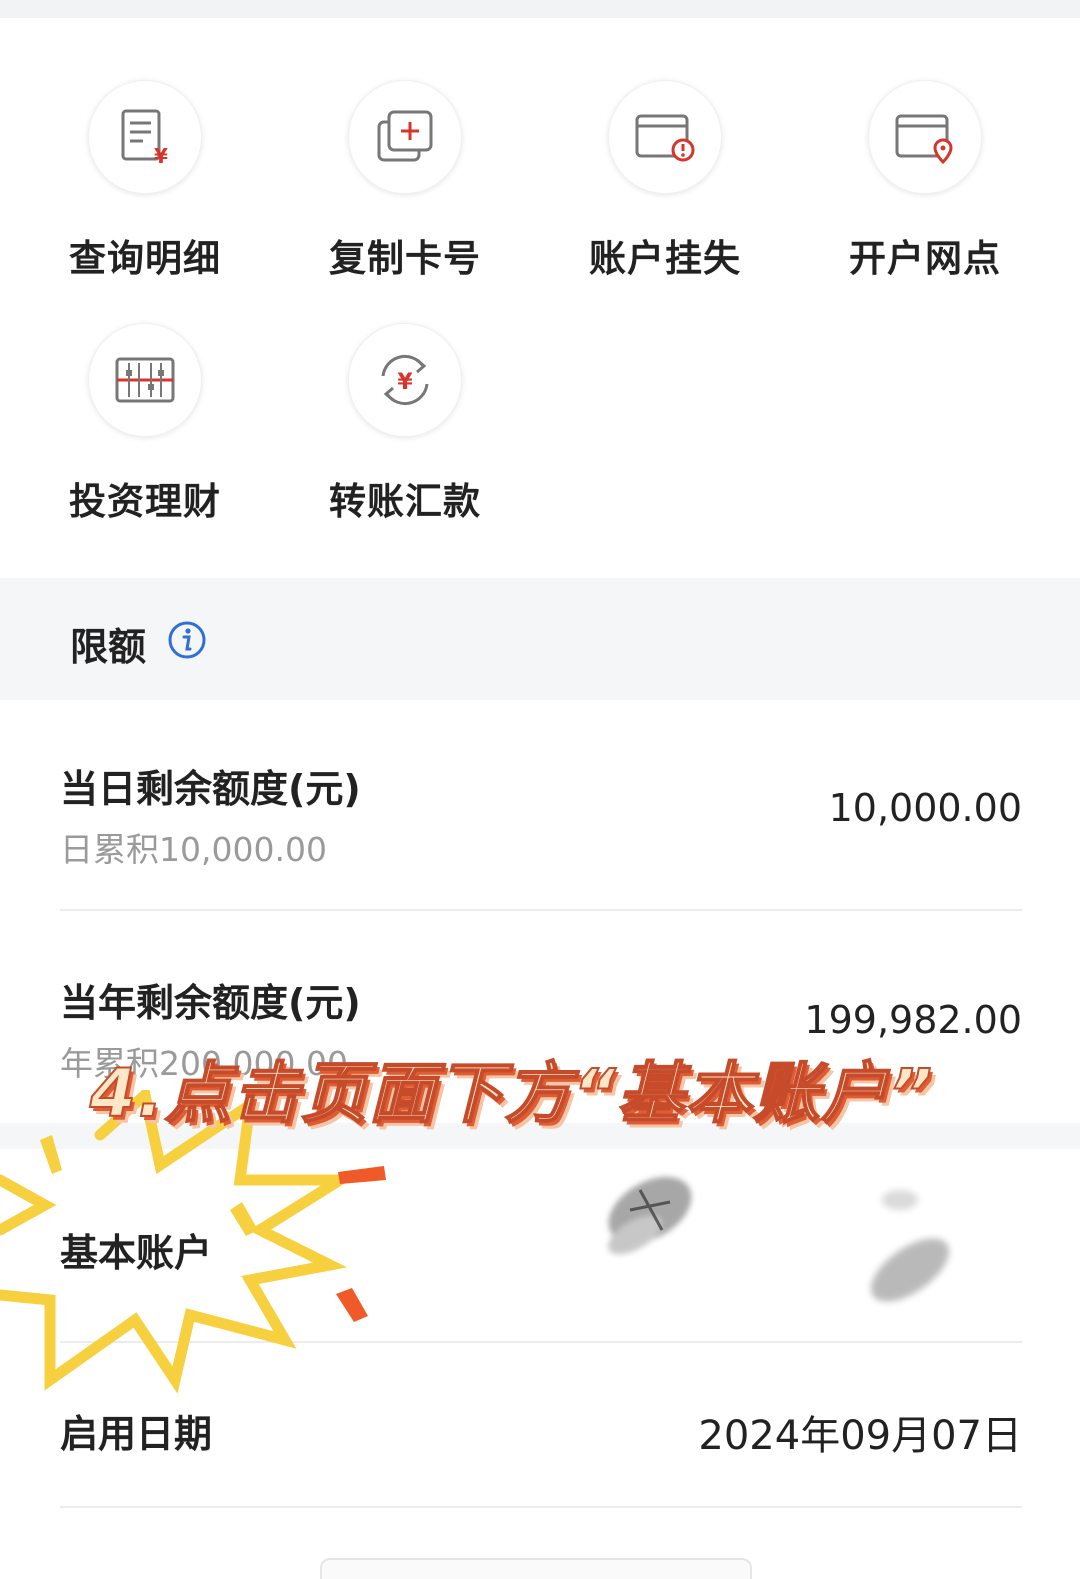 The width and height of the screenshot is (1080, 1579). What do you see at coordinates (540, 9) in the screenshot?
I see `top-bar` at bounding box center [540, 9].